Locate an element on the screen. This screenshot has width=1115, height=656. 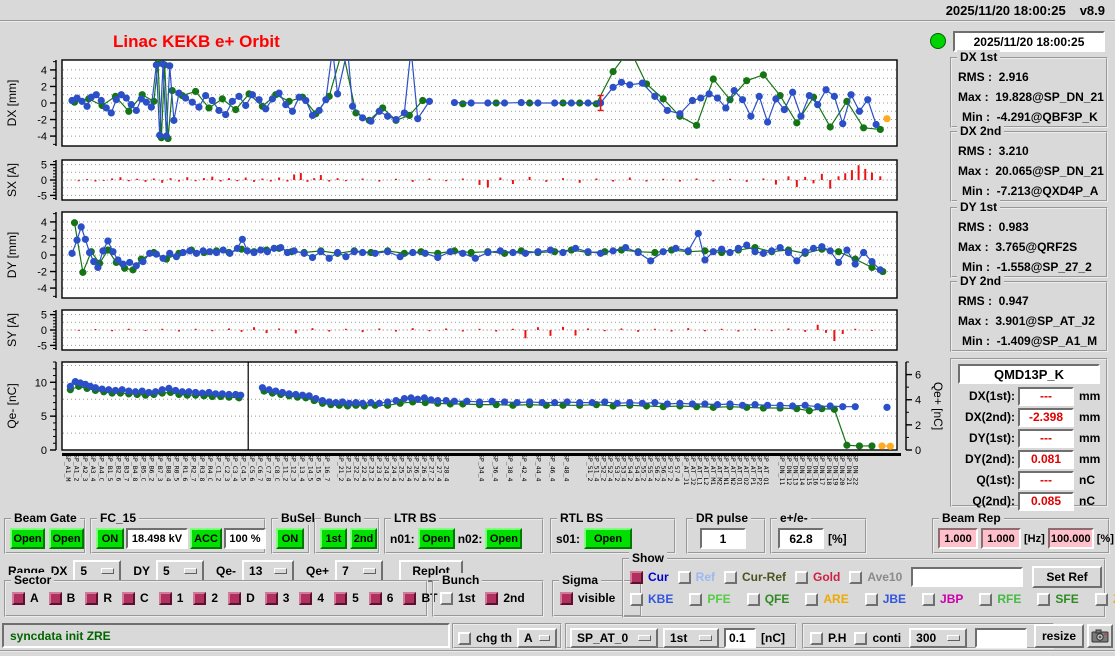
monitor-row: DX(1st): --- mm is located at coordinates (1029, 396).